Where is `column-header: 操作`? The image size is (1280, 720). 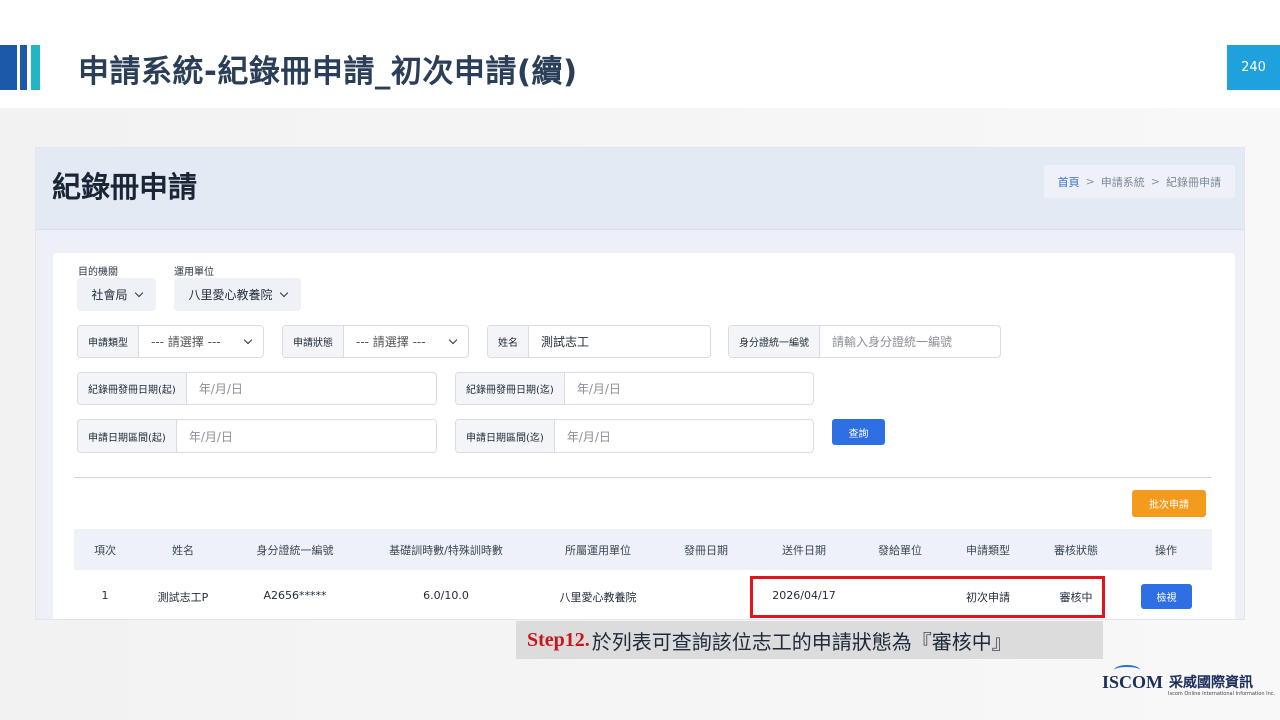
column-header: 操作 is located at coordinates (1166, 550).